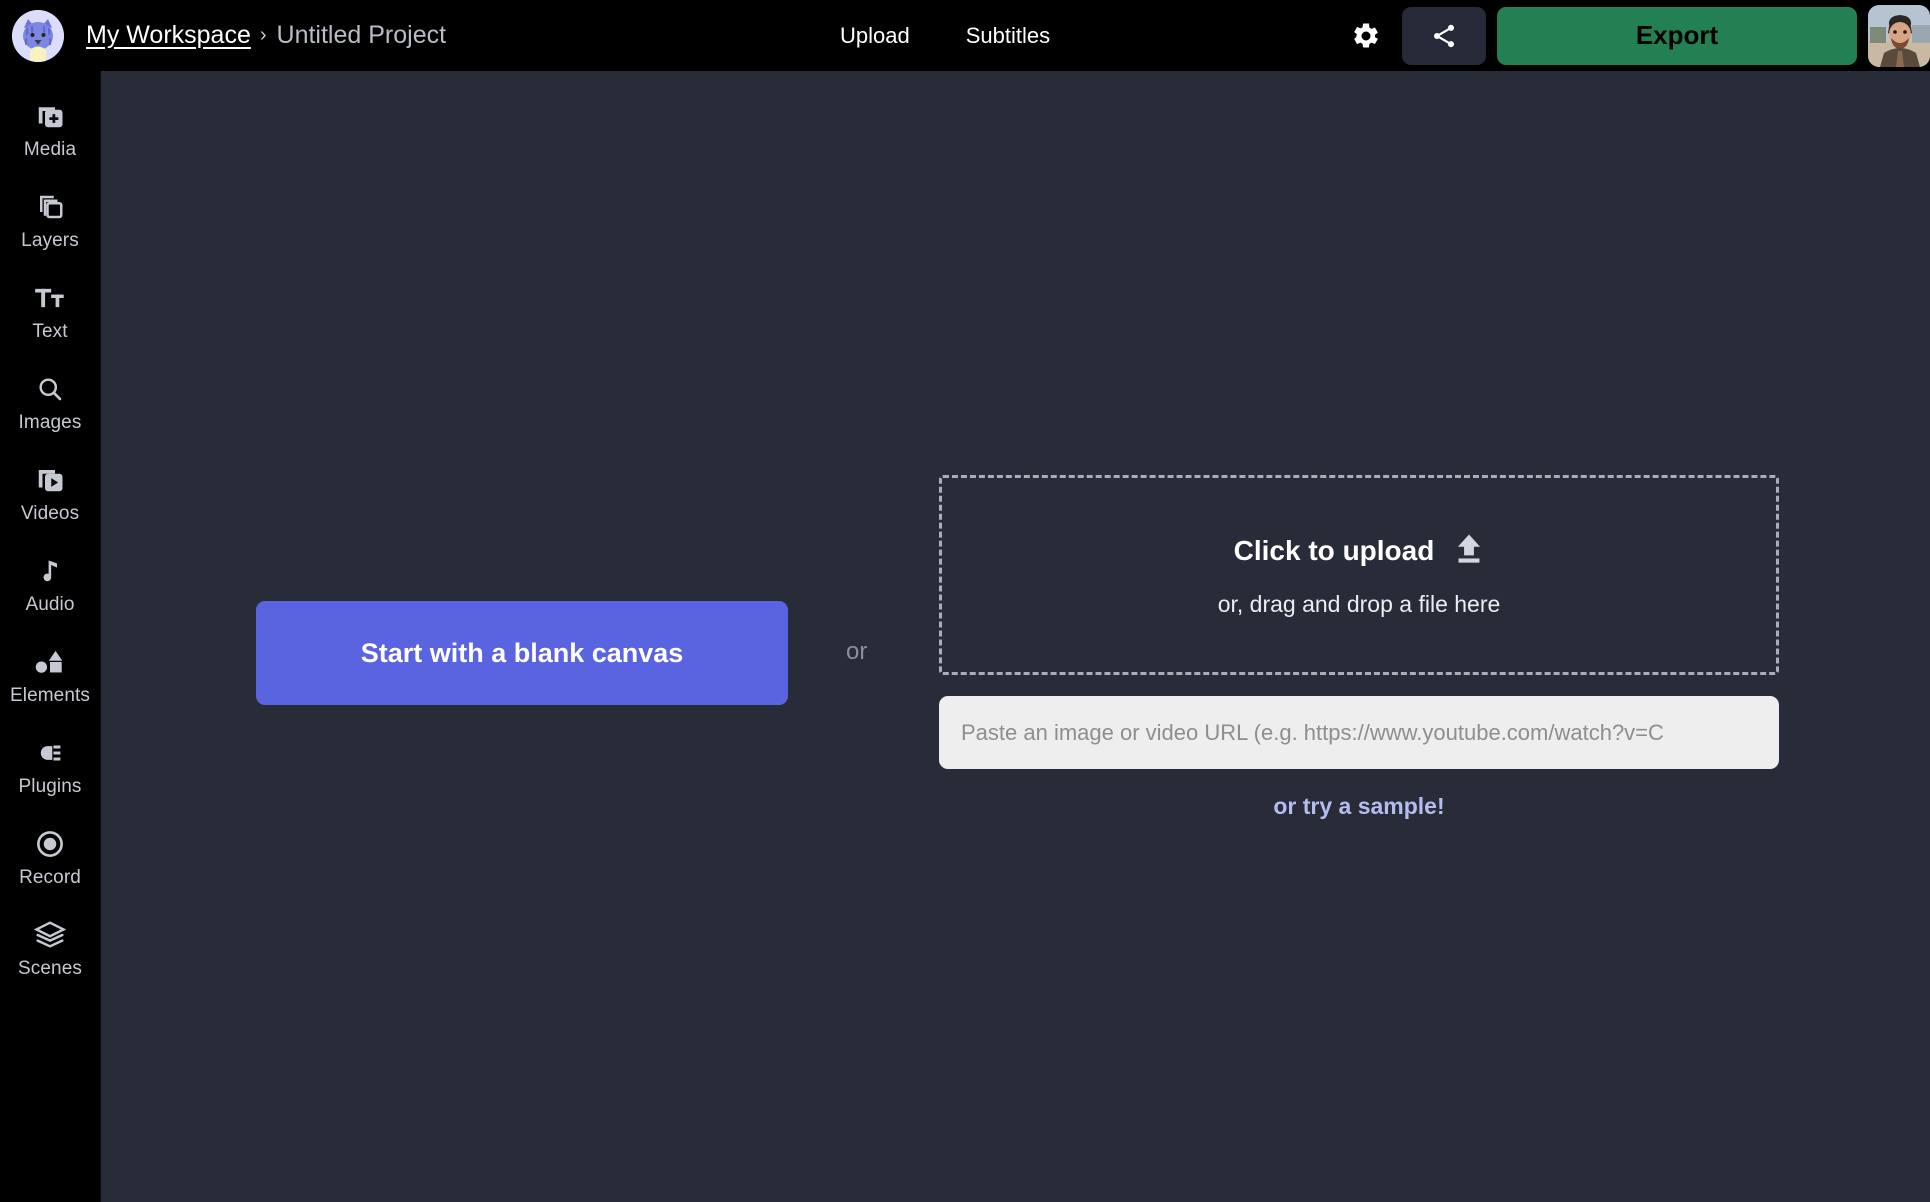 The width and height of the screenshot is (1930, 1202). I want to click on sidebar-item-elements: Elements, so click(50, 689).